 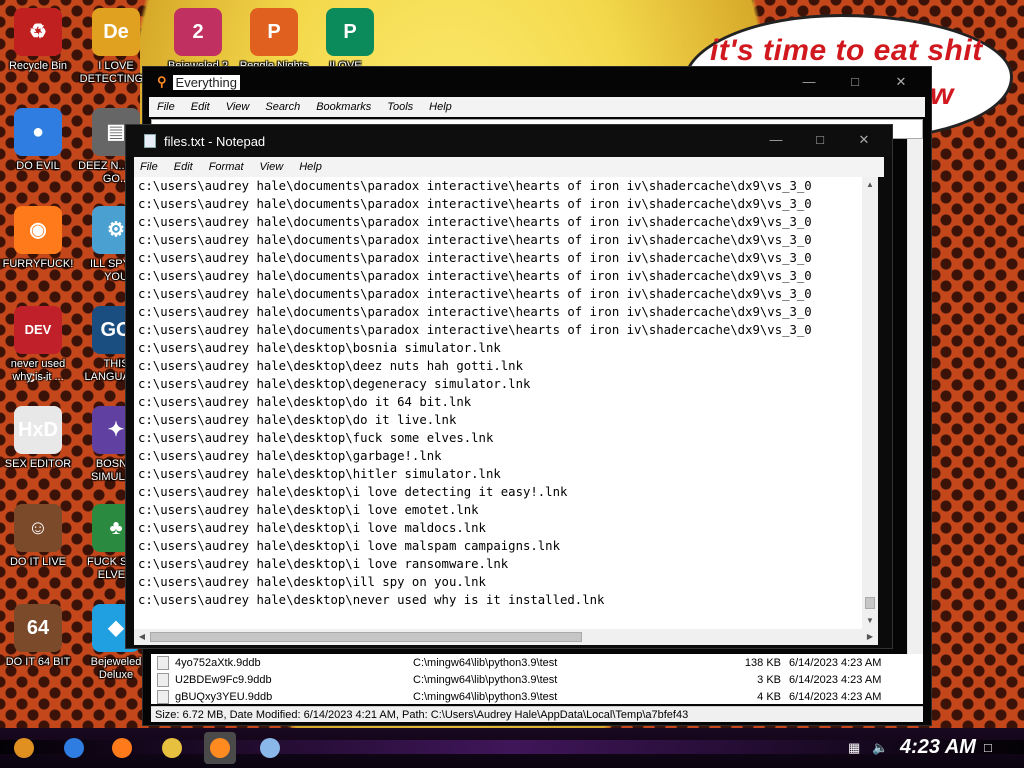 I want to click on desktop-icon: ◉ FURRYFUCK!, so click(x=38, y=238).